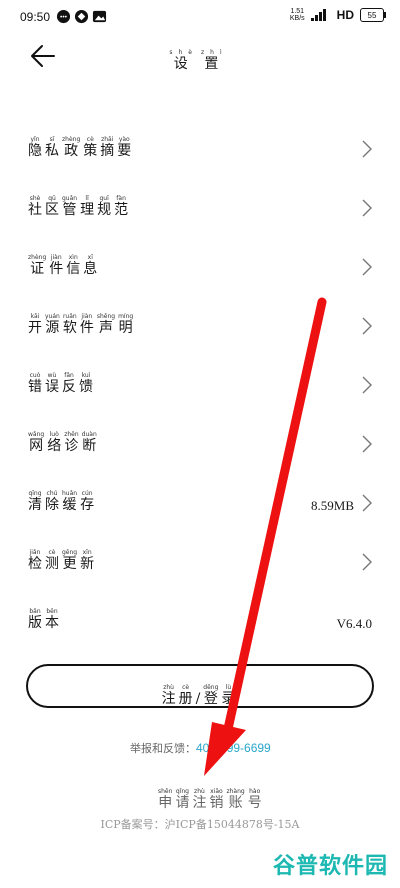  Describe the element at coordinates (107, 151) in the screenshot. I see `hanzi: 摘` at that location.